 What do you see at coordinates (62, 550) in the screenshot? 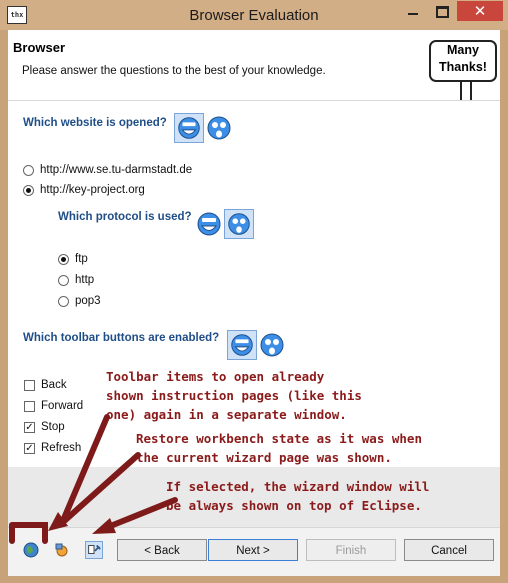
I see `restore-icon` at bounding box center [62, 550].